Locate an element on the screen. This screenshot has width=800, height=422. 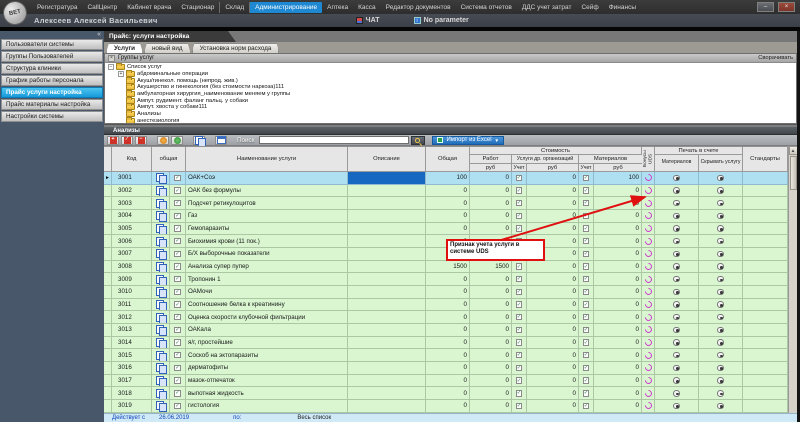
menu-item: Регистратура is located at coordinates (57, 7).